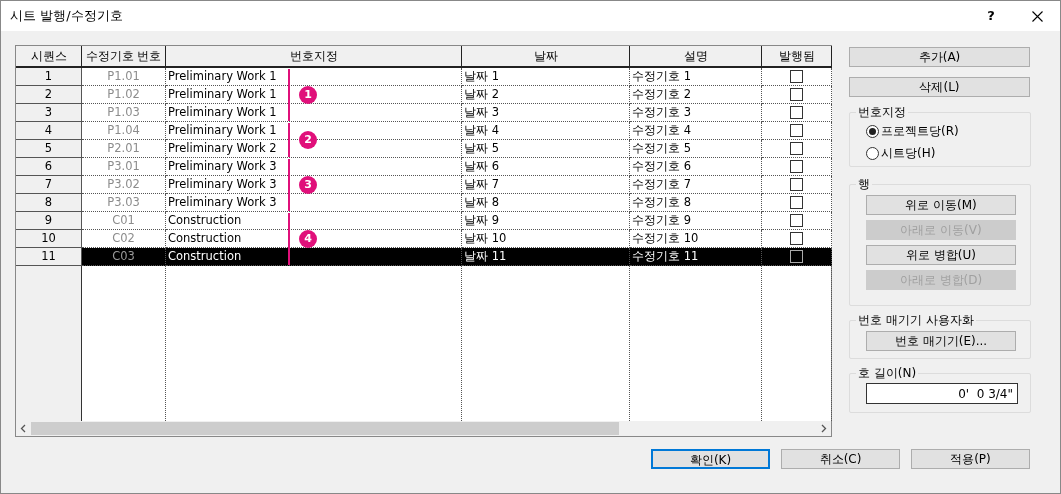 Image resolution: width=1061 pixels, height=494 pixels. What do you see at coordinates (991, 16) in the screenshot?
I see `help-button: ?` at bounding box center [991, 16].